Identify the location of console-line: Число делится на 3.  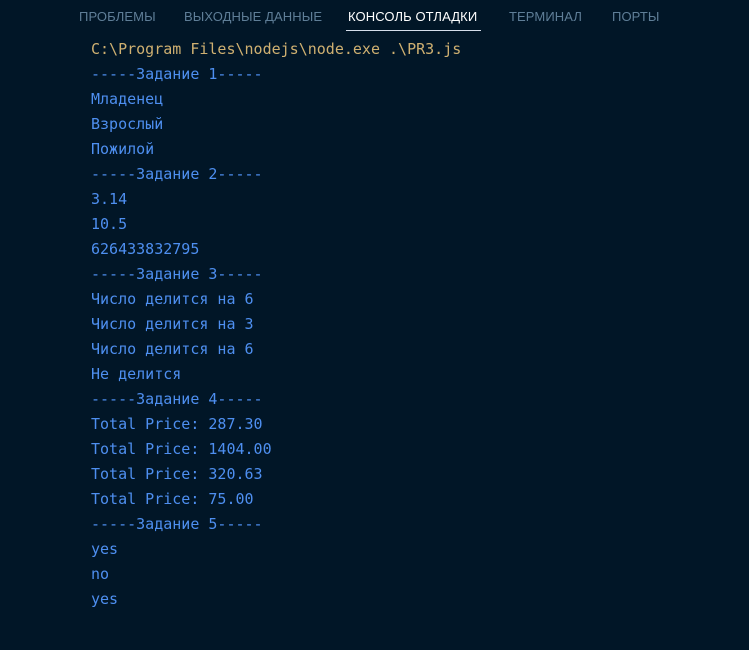
(172, 324).